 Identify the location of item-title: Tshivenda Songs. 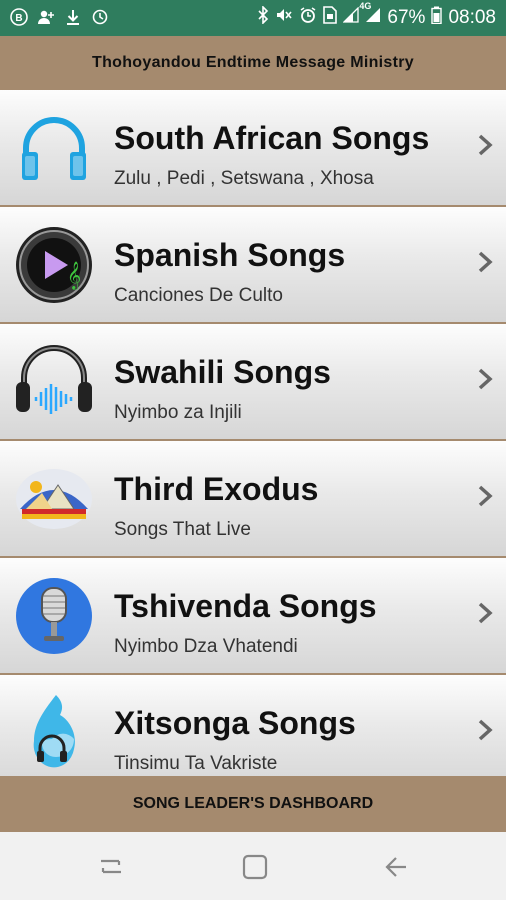
(245, 606).